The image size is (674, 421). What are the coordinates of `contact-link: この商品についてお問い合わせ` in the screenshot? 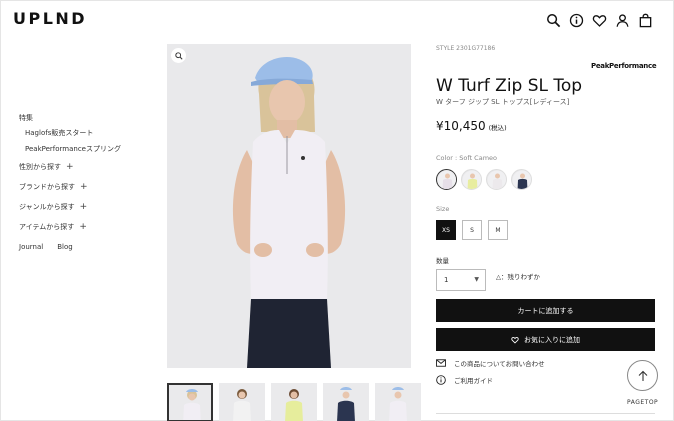 It's located at (490, 363).